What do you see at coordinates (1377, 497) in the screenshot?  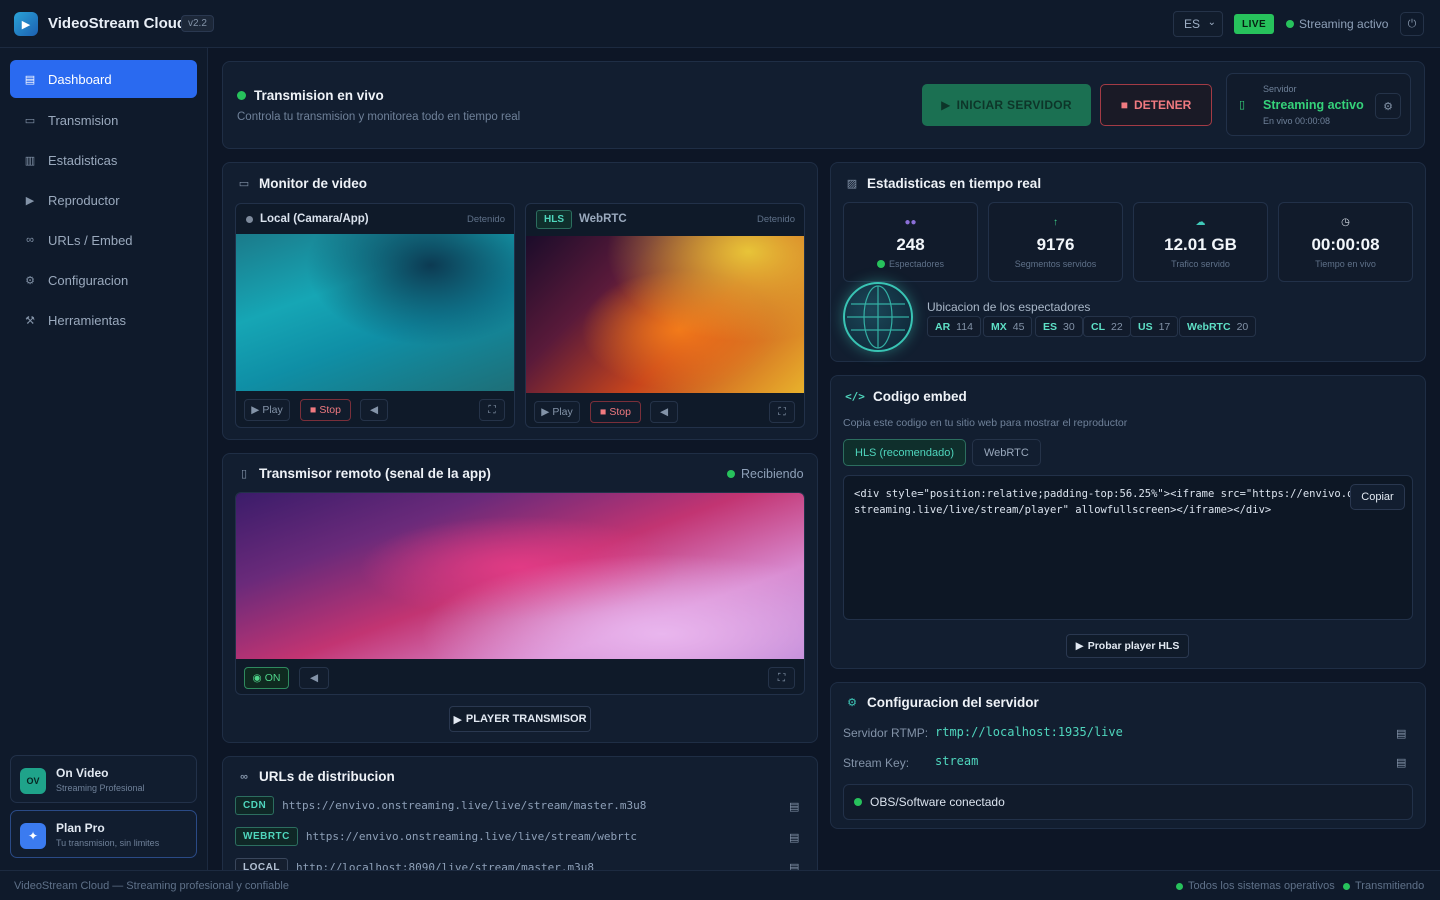 I see `copy-button: Copiar` at bounding box center [1377, 497].